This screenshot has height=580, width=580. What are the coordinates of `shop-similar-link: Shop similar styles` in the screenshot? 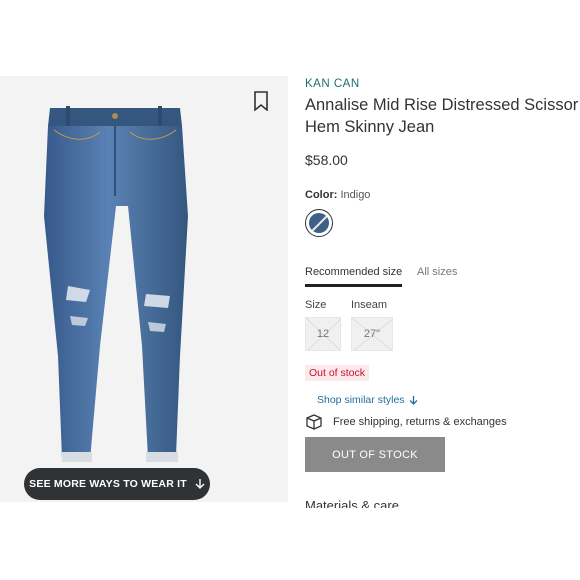 It's located at (367, 400).